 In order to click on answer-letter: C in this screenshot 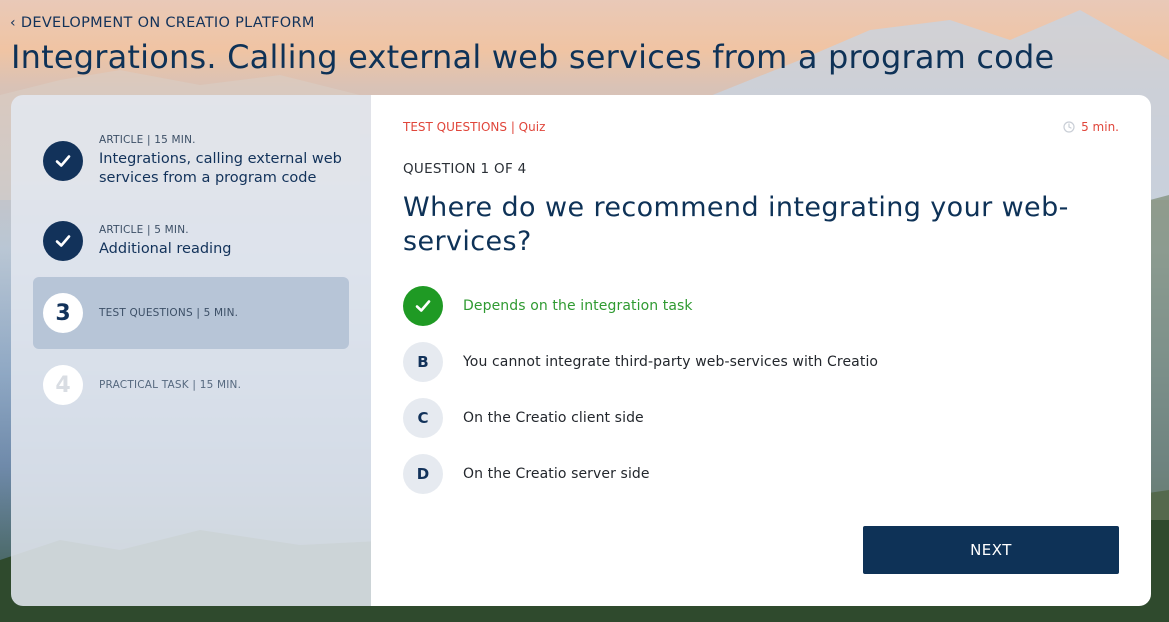, I will do `click(423, 418)`.